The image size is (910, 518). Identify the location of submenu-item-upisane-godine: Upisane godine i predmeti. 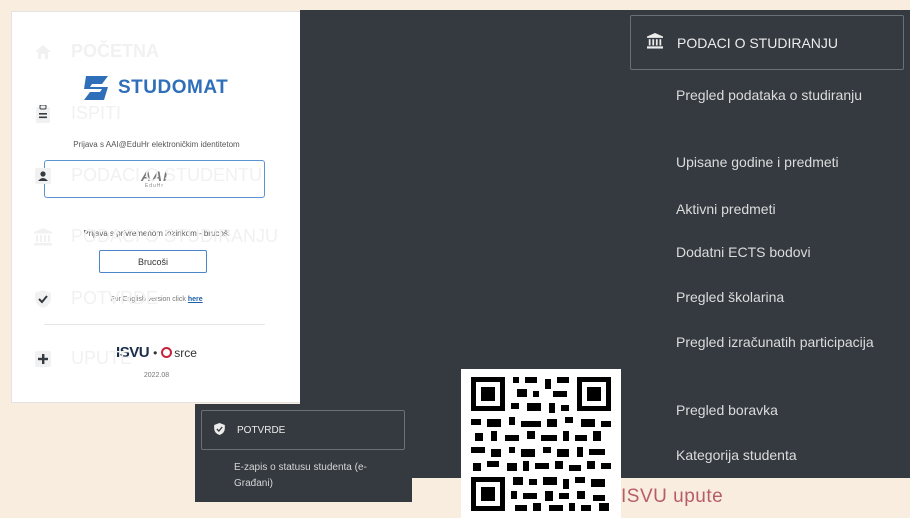
(786, 162).